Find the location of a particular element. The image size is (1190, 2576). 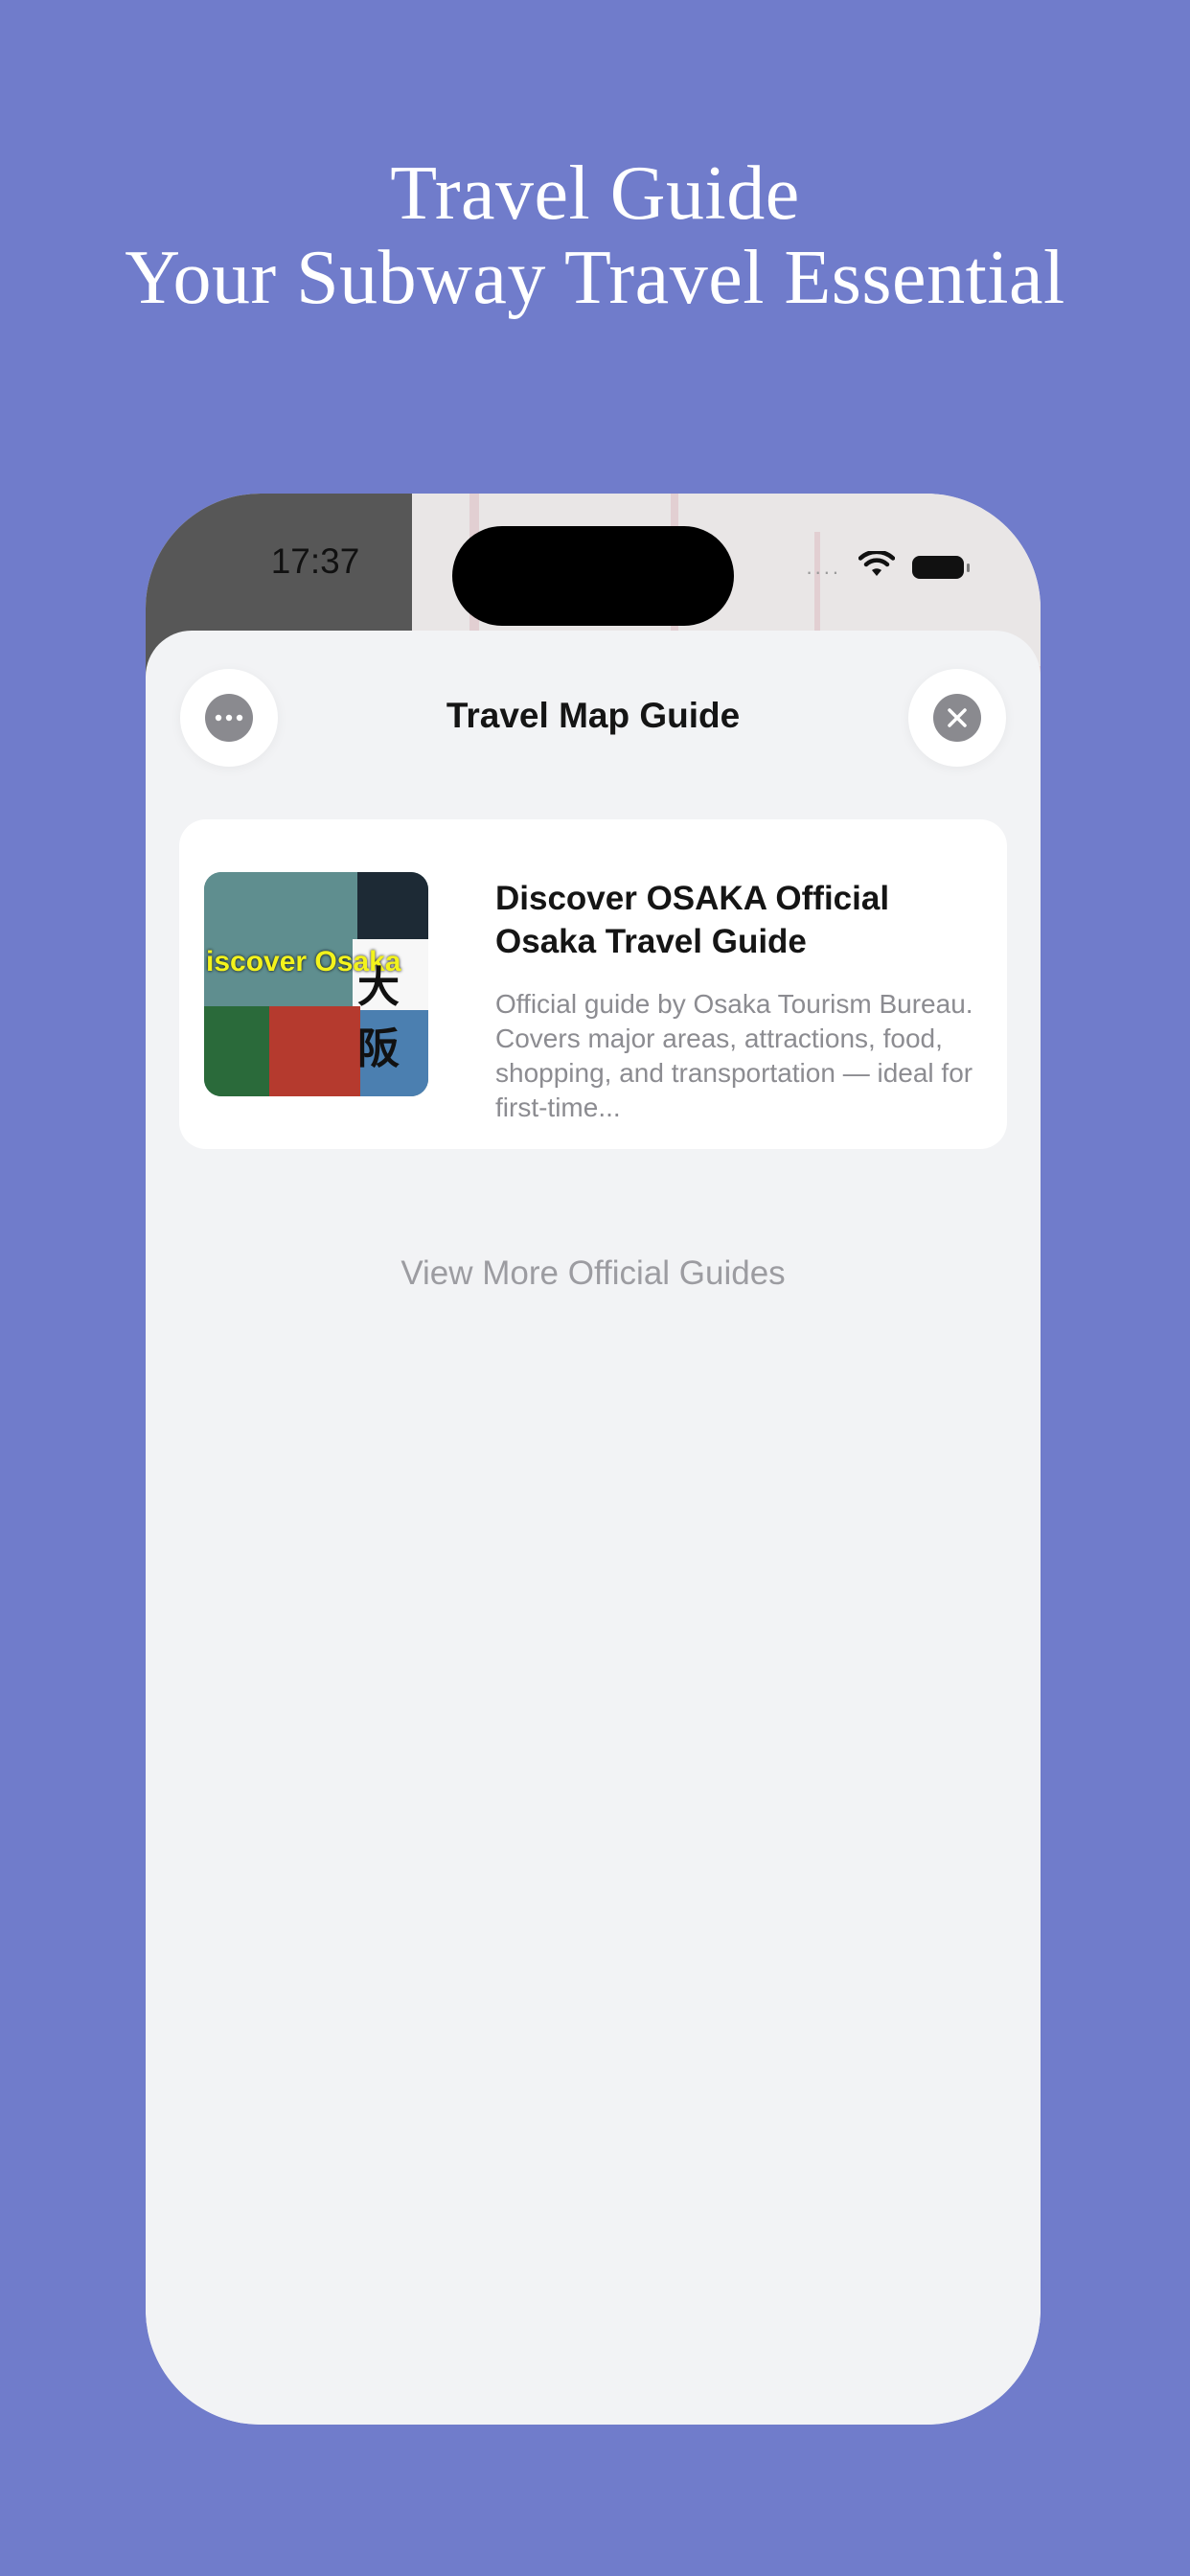

headline-line-2: Your Subway Travel Essential is located at coordinates (595, 278).